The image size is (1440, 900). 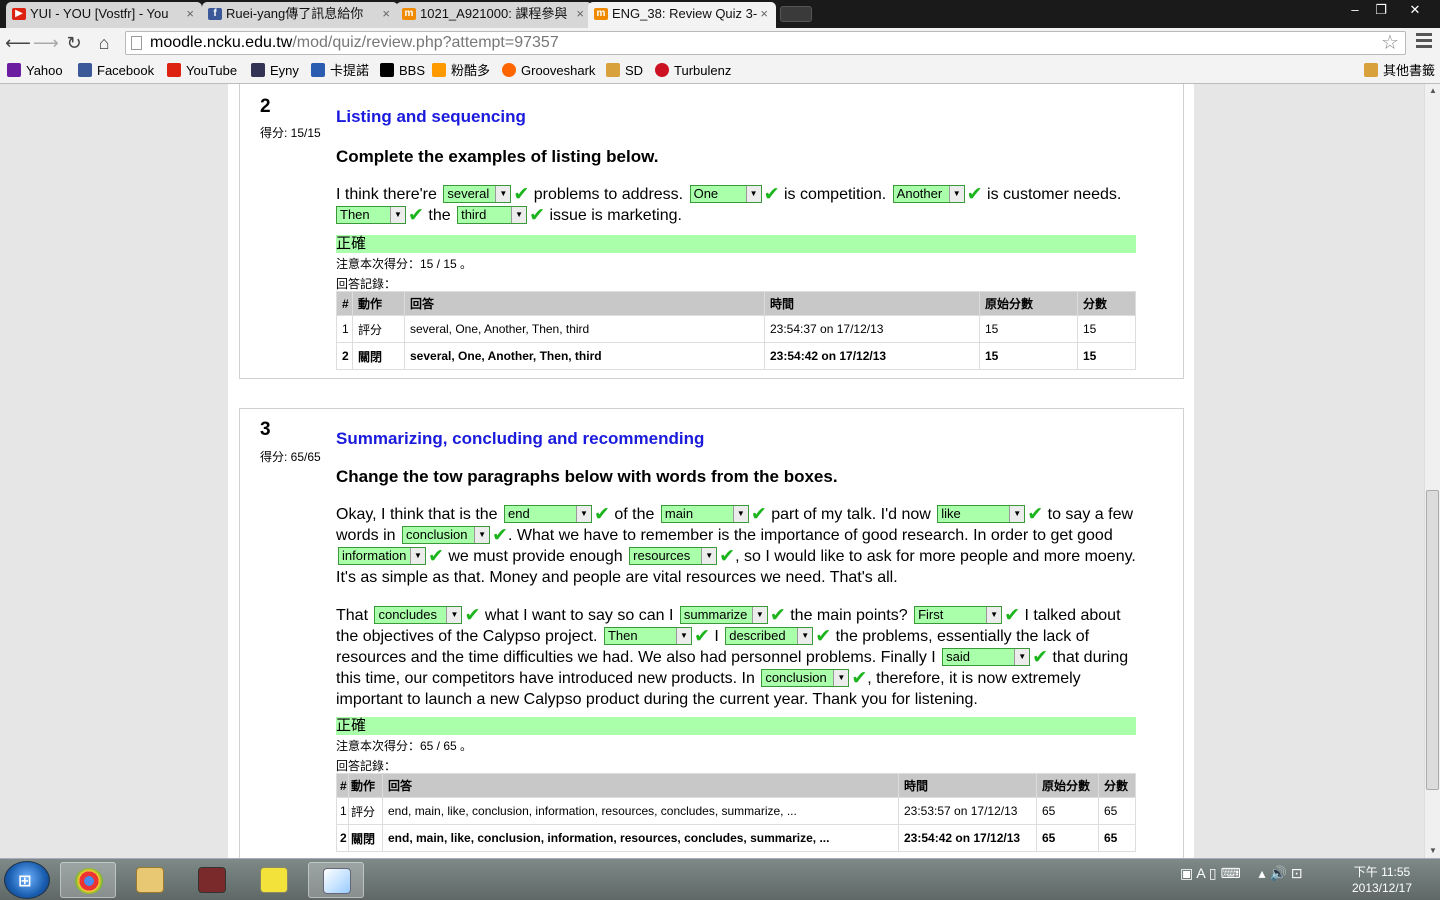 I want to click on answer-select: said ▼, so click(x=986, y=657).